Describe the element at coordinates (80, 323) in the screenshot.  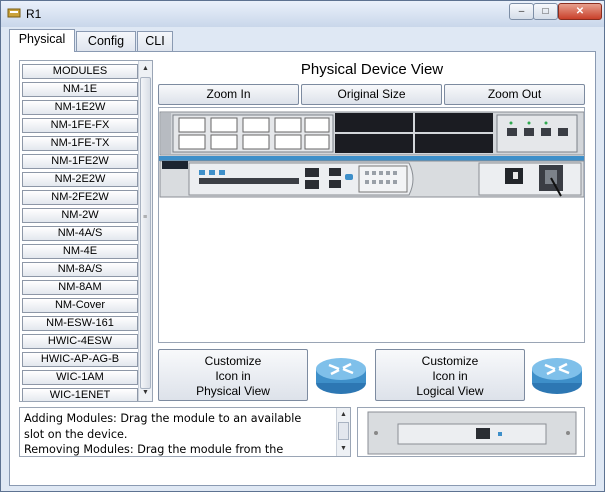
I see `list-item: NM-ESW-161` at that location.